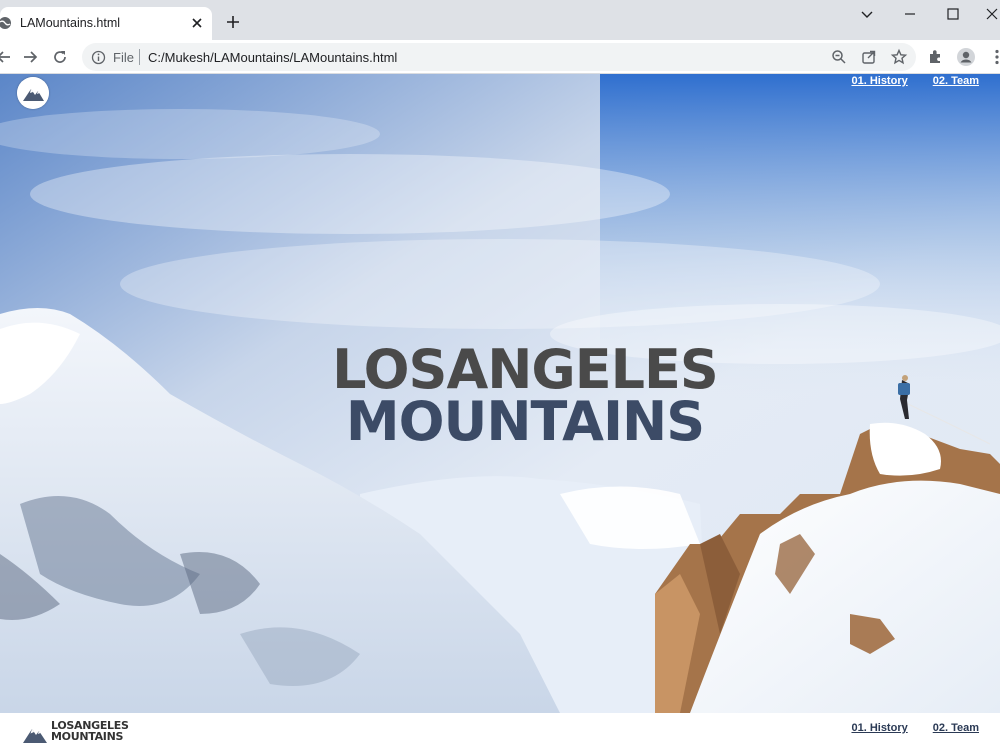 The width and height of the screenshot is (1000, 750). What do you see at coordinates (956, 728) in the screenshot?
I see `footer-link-team: 02. Team` at bounding box center [956, 728].